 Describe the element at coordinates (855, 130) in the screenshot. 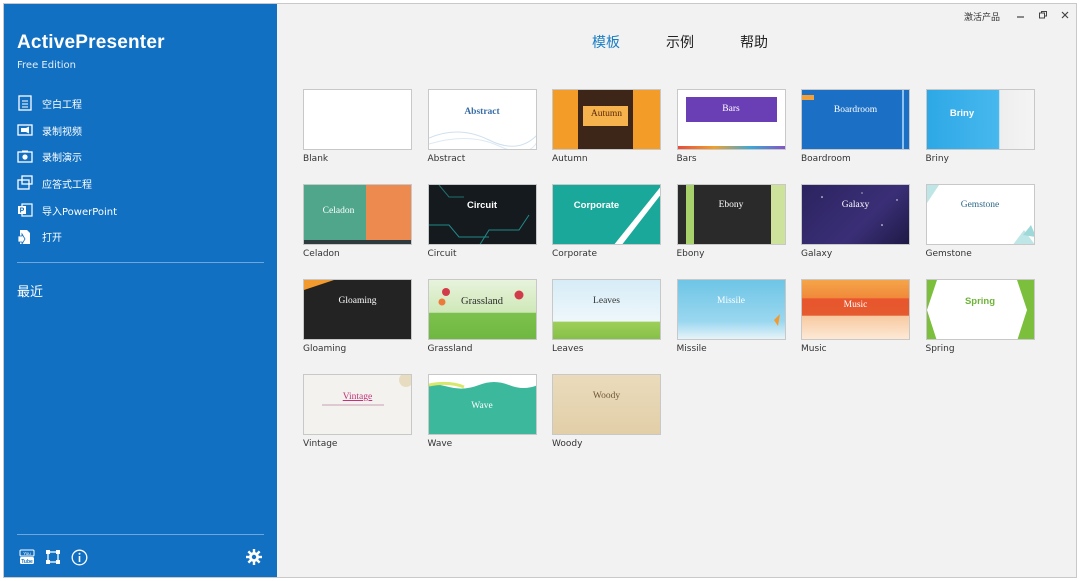

I see `template-tile-boardroom: Boardroom Boardroom` at that location.